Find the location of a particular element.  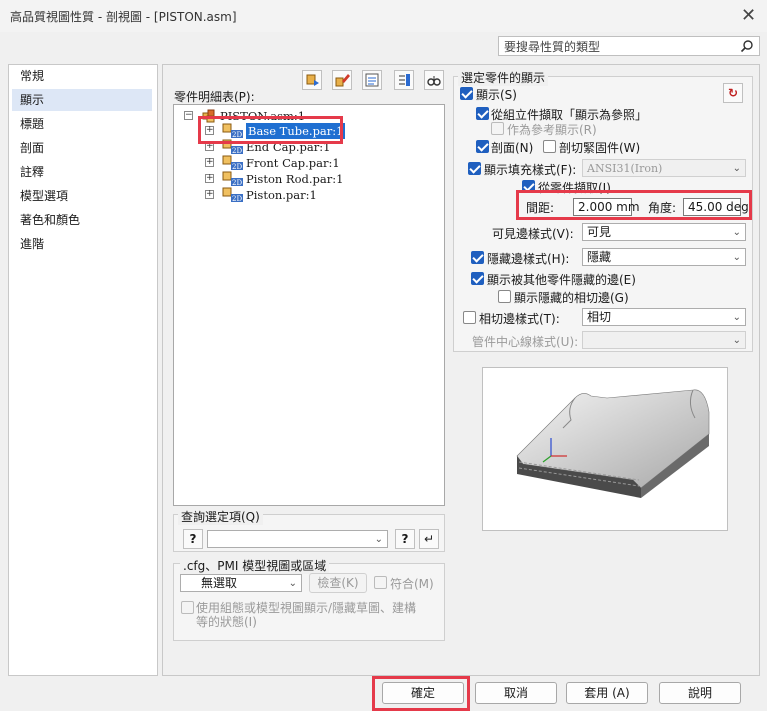

binoculars-icon is located at coordinates (434, 81).